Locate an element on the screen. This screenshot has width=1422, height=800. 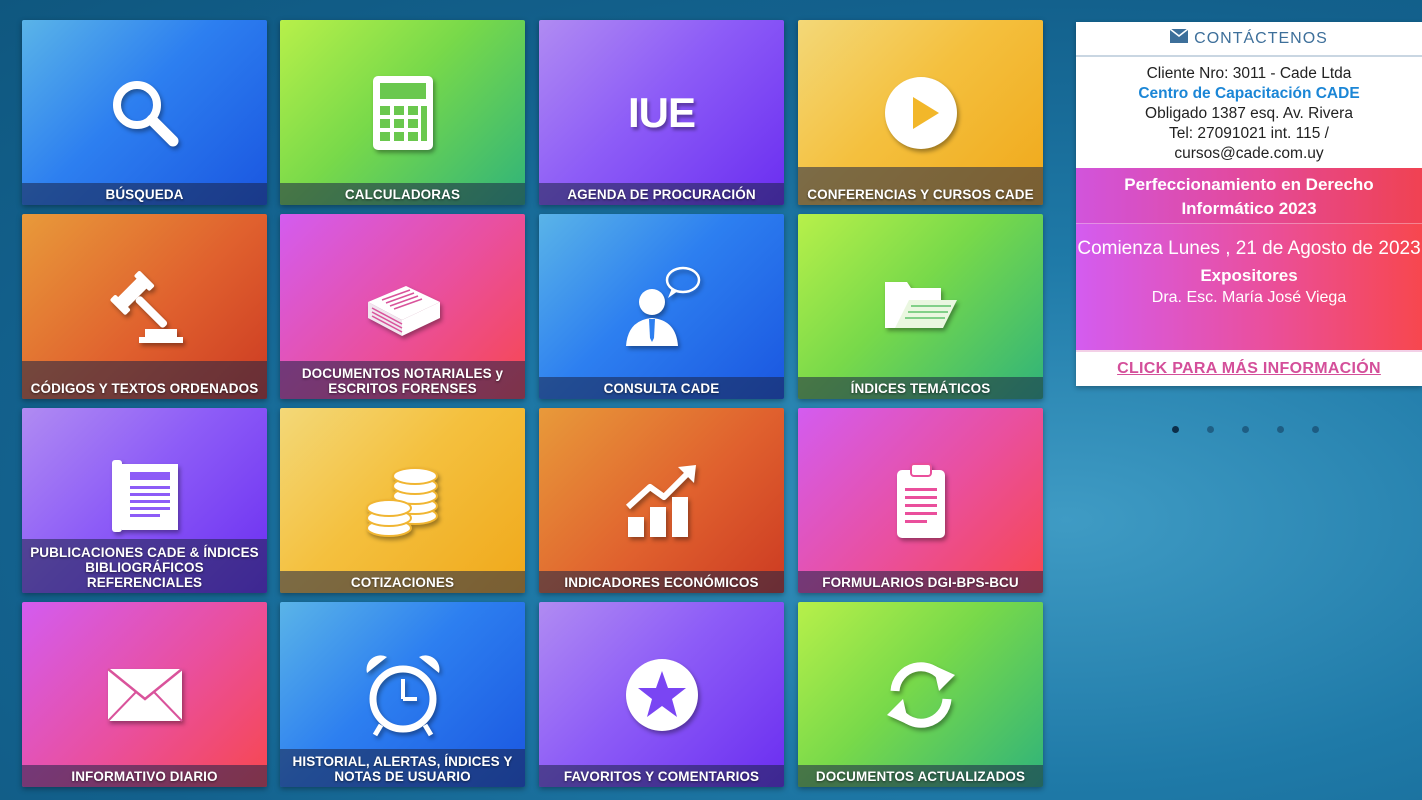
tile-label: FORMULARIOS DGI-BPS-BCU is located at coordinates (920, 582).